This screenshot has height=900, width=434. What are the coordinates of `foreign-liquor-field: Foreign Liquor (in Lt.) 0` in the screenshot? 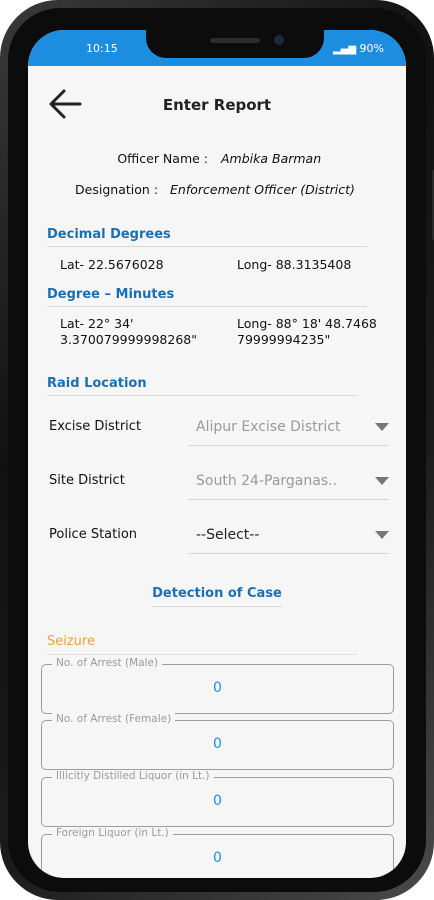 It's located at (217, 852).